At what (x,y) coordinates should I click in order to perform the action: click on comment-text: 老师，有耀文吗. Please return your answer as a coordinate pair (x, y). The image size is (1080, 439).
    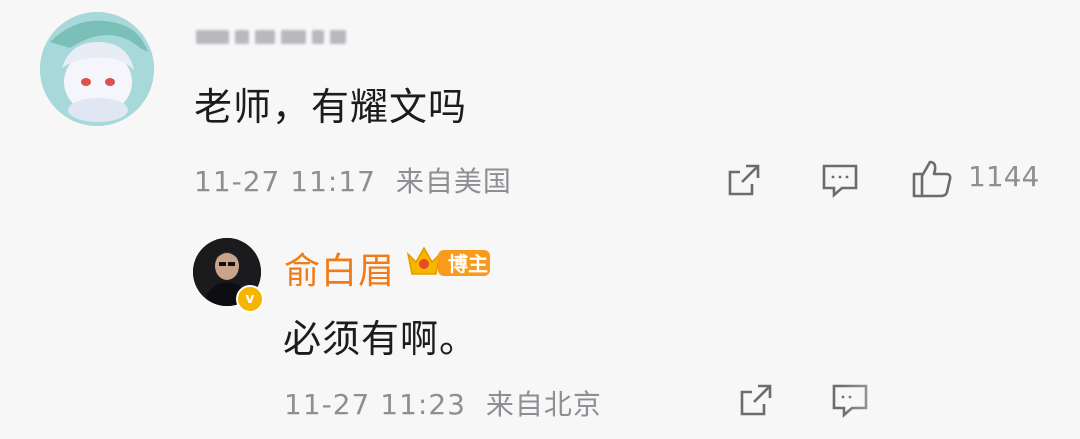
    Looking at the image, I should click on (331, 107).